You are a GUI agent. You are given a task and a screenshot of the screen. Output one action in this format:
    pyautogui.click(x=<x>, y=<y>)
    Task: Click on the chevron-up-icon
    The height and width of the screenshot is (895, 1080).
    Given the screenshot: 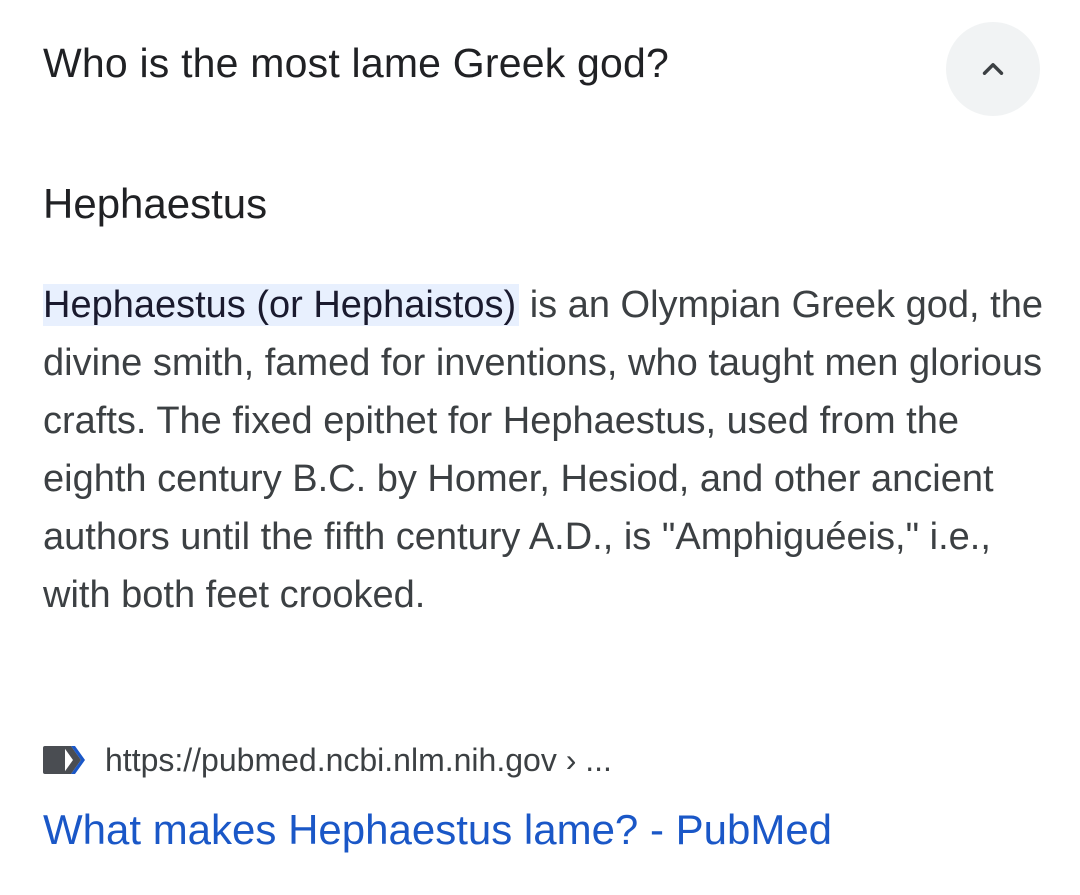 What is the action you would take?
    pyautogui.click(x=993, y=69)
    